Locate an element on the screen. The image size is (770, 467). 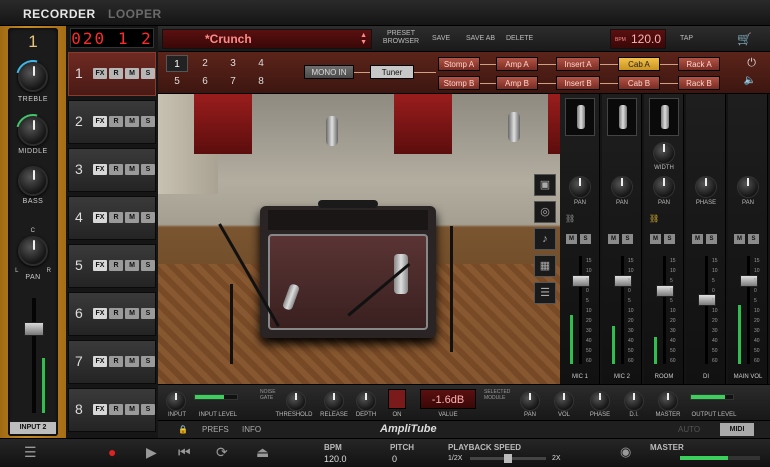
gate-on-button is located at coordinates (397, 399).